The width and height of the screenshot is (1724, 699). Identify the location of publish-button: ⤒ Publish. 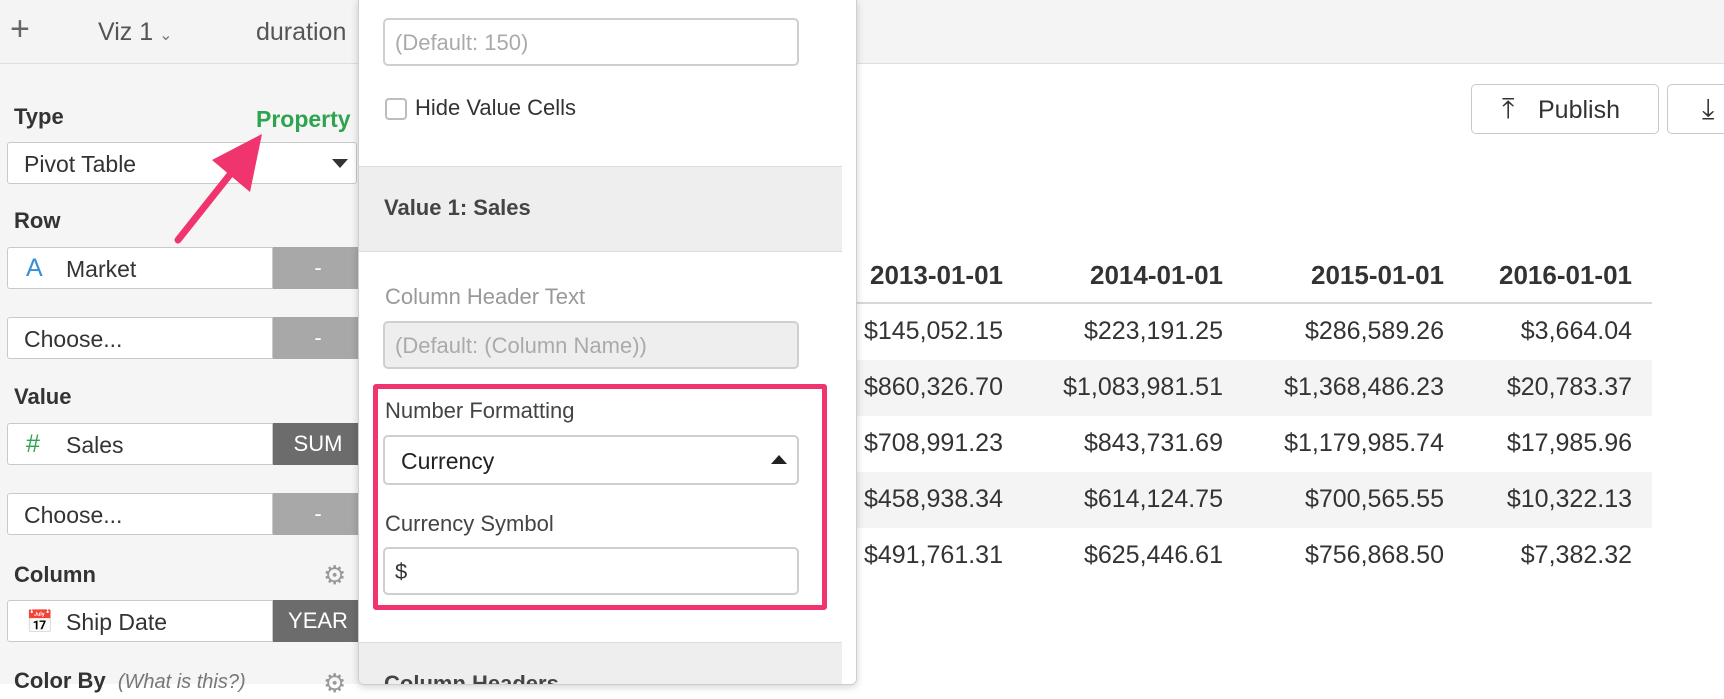
(1565, 109).